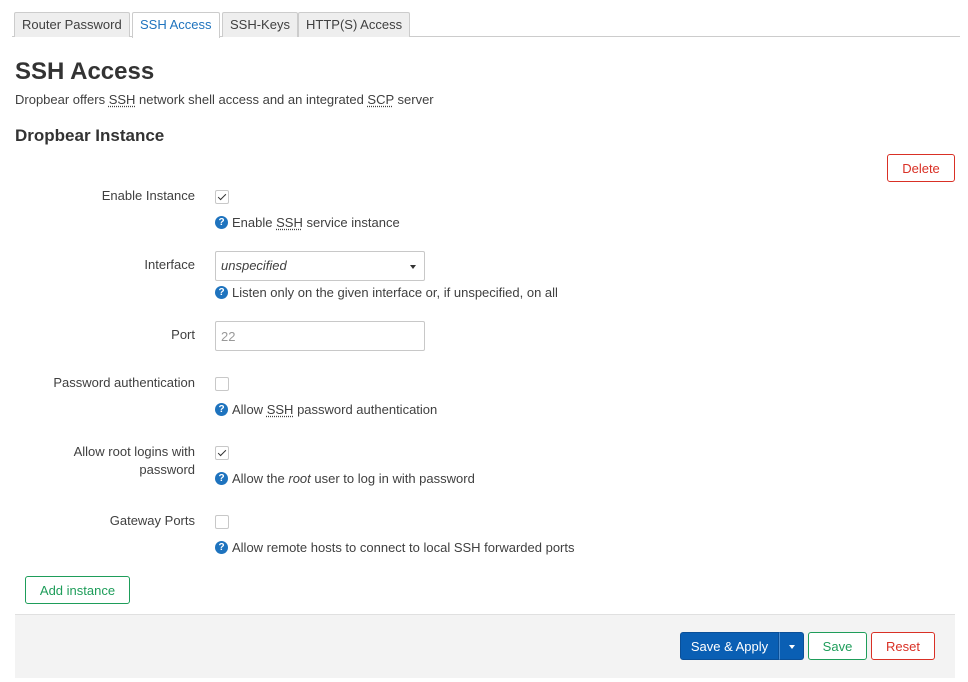 This screenshot has width=968, height=682. Describe the element at coordinates (367, 409) in the screenshot. I see `help-text: password authentication` at that location.